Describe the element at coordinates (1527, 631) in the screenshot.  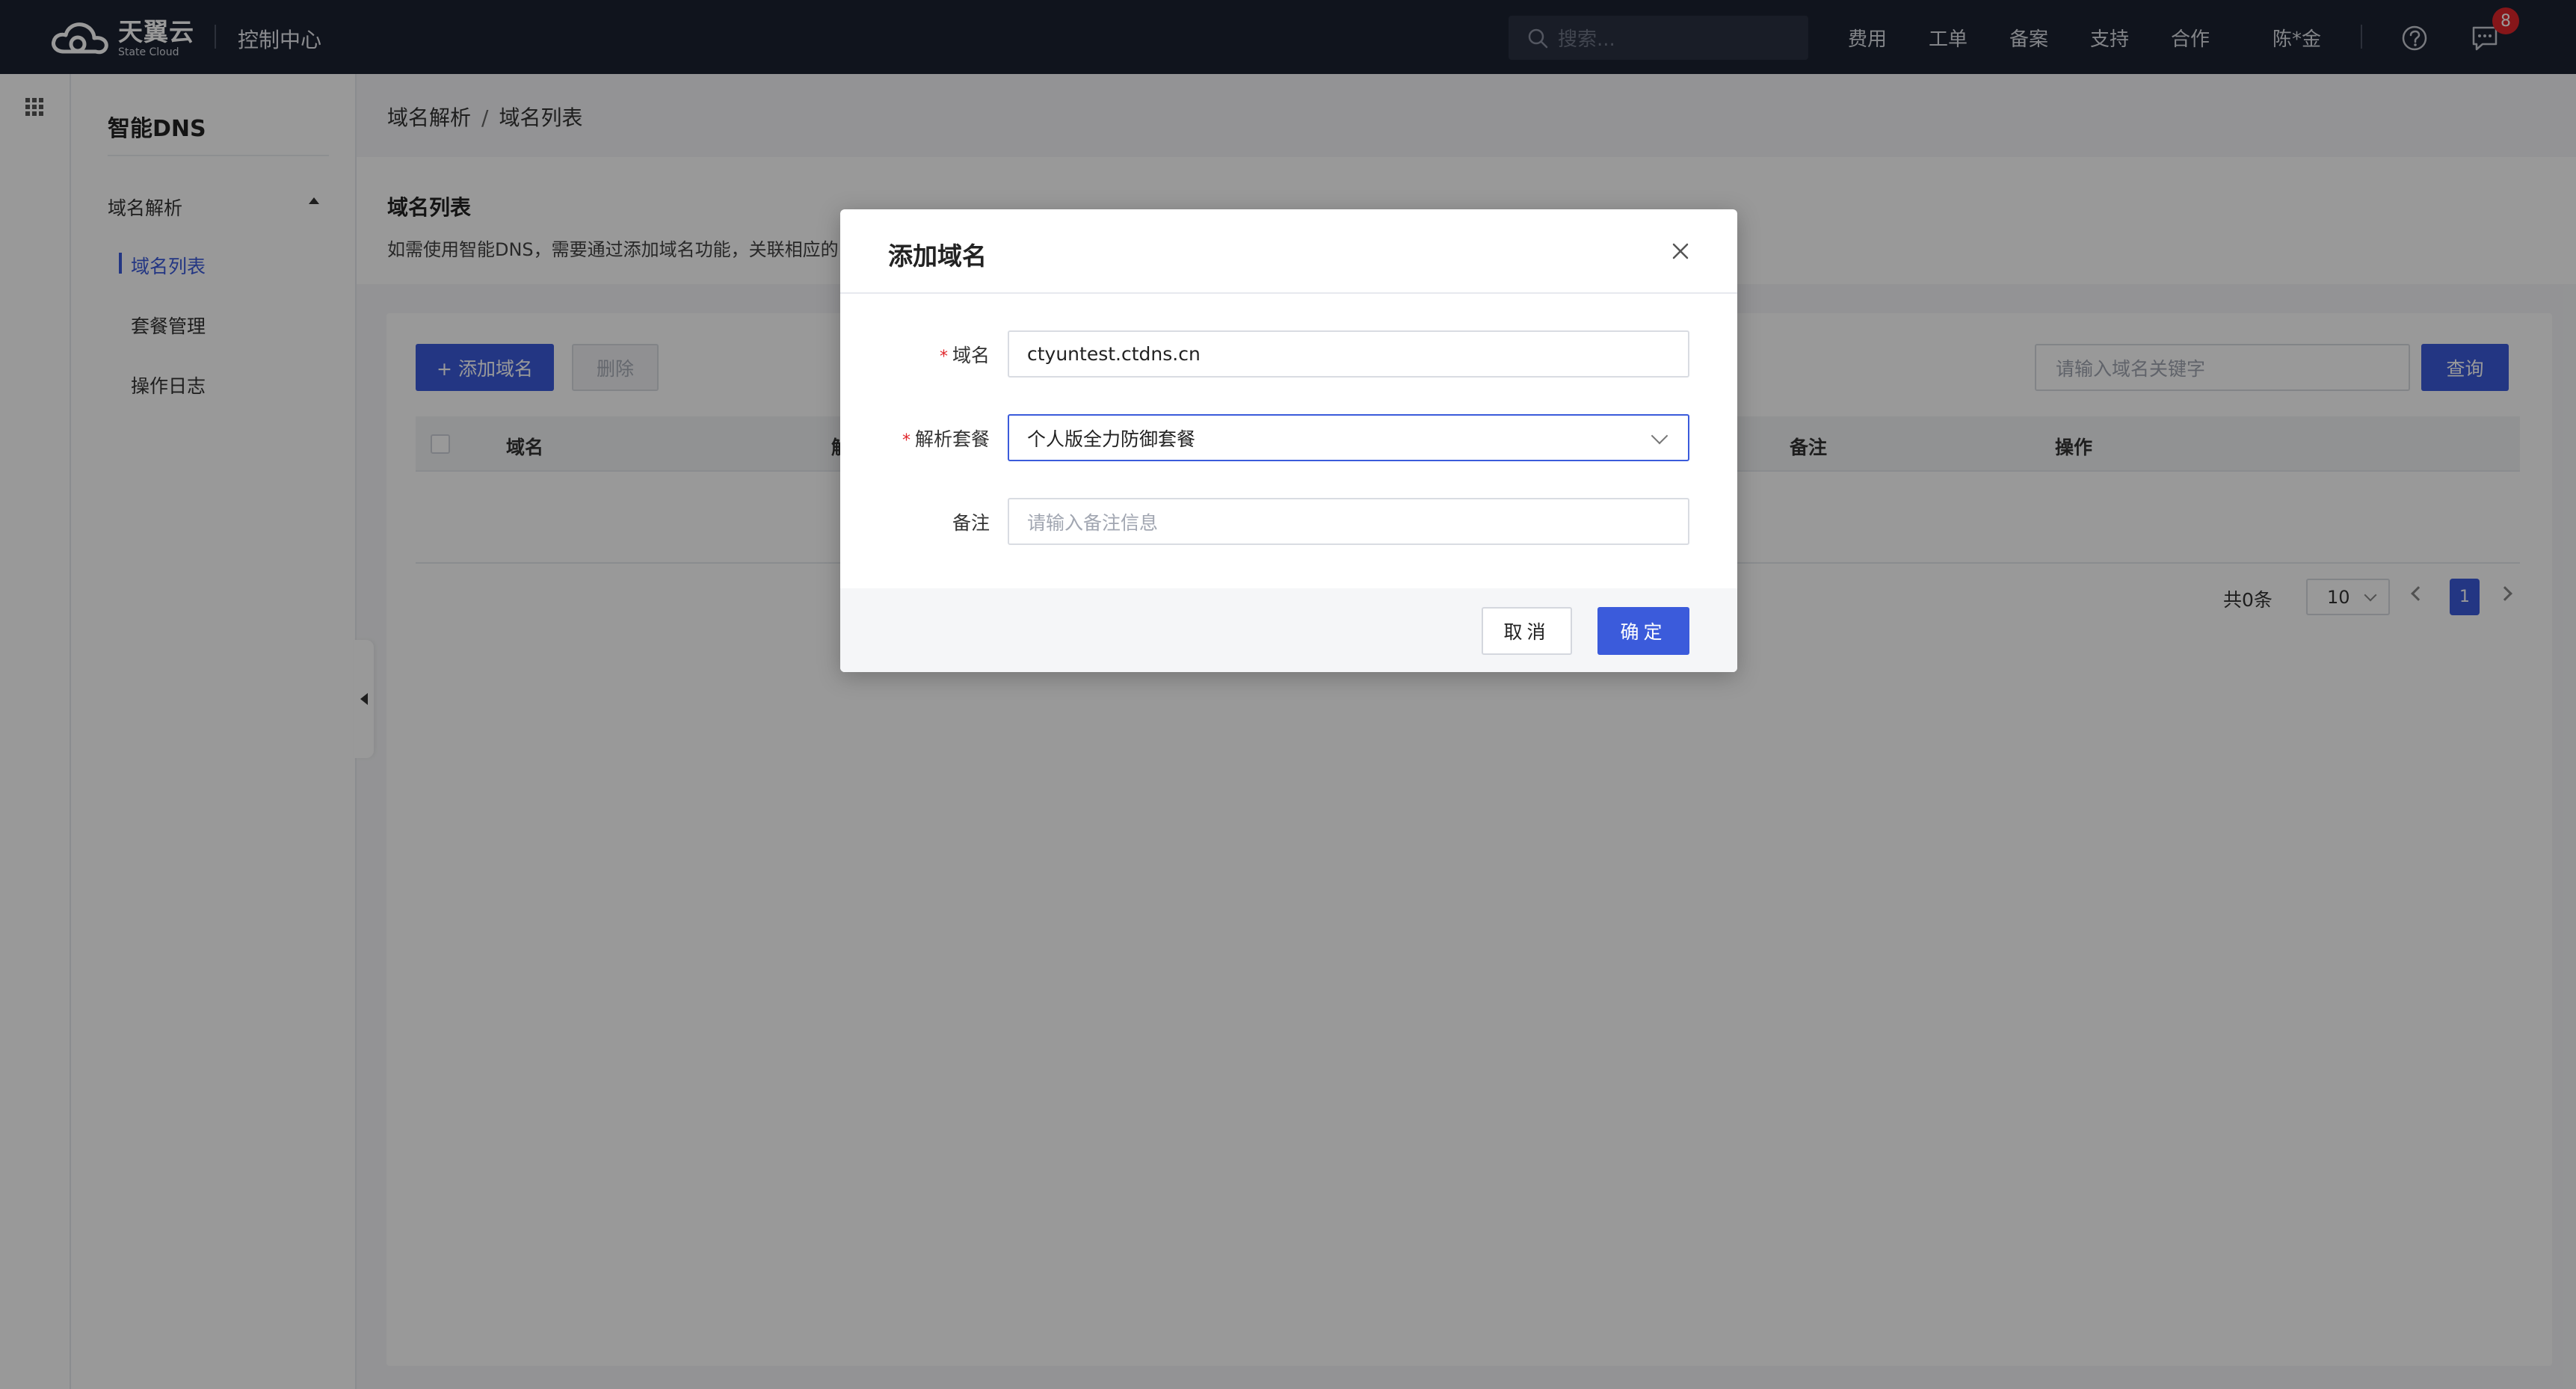
I see `cancel-button: 取消` at that location.